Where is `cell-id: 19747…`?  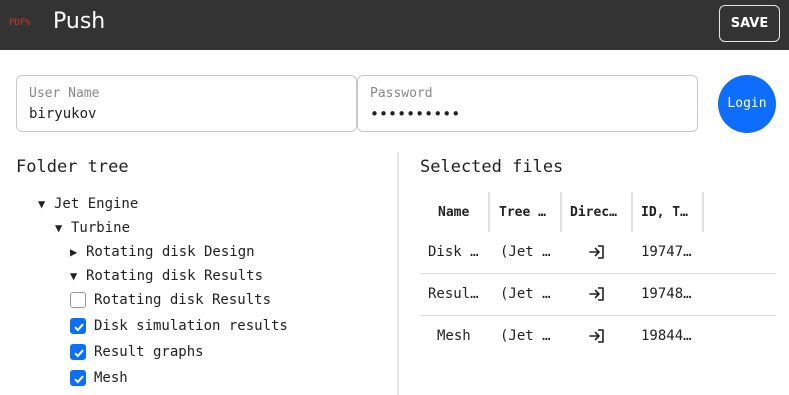
cell-id: 19747… is located at coordinates (670, 252).